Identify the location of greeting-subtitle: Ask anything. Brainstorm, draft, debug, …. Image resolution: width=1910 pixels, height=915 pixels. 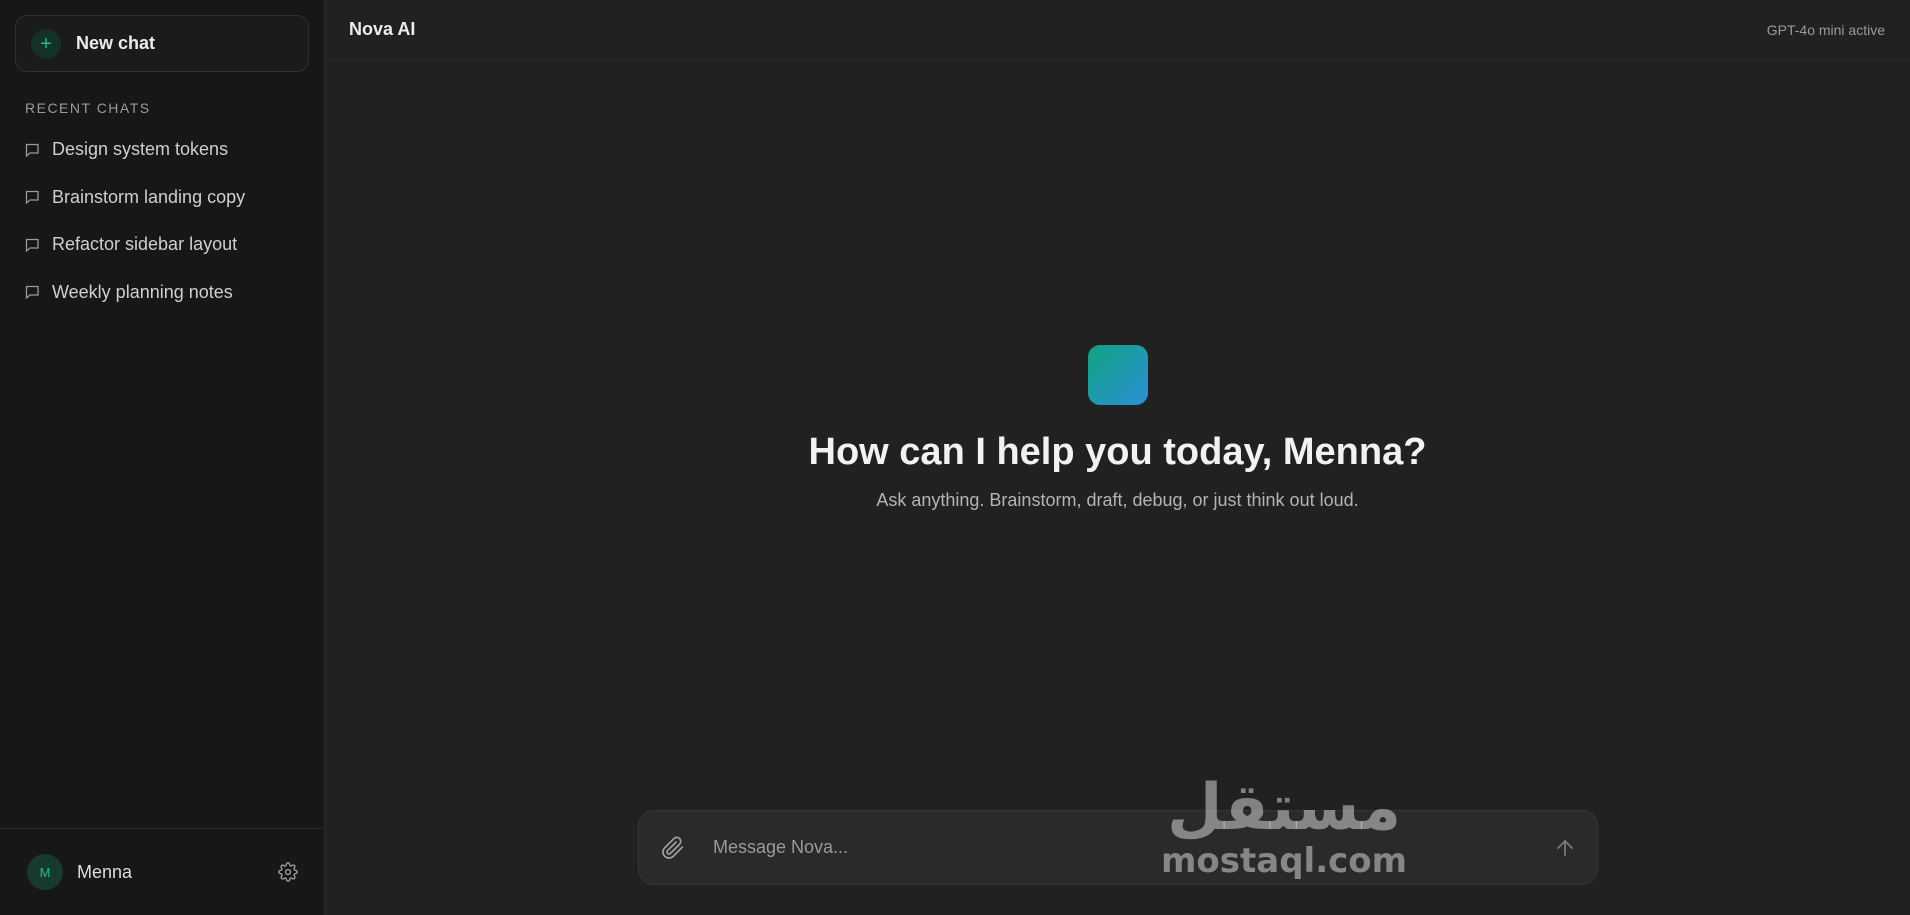
(1117, 500).